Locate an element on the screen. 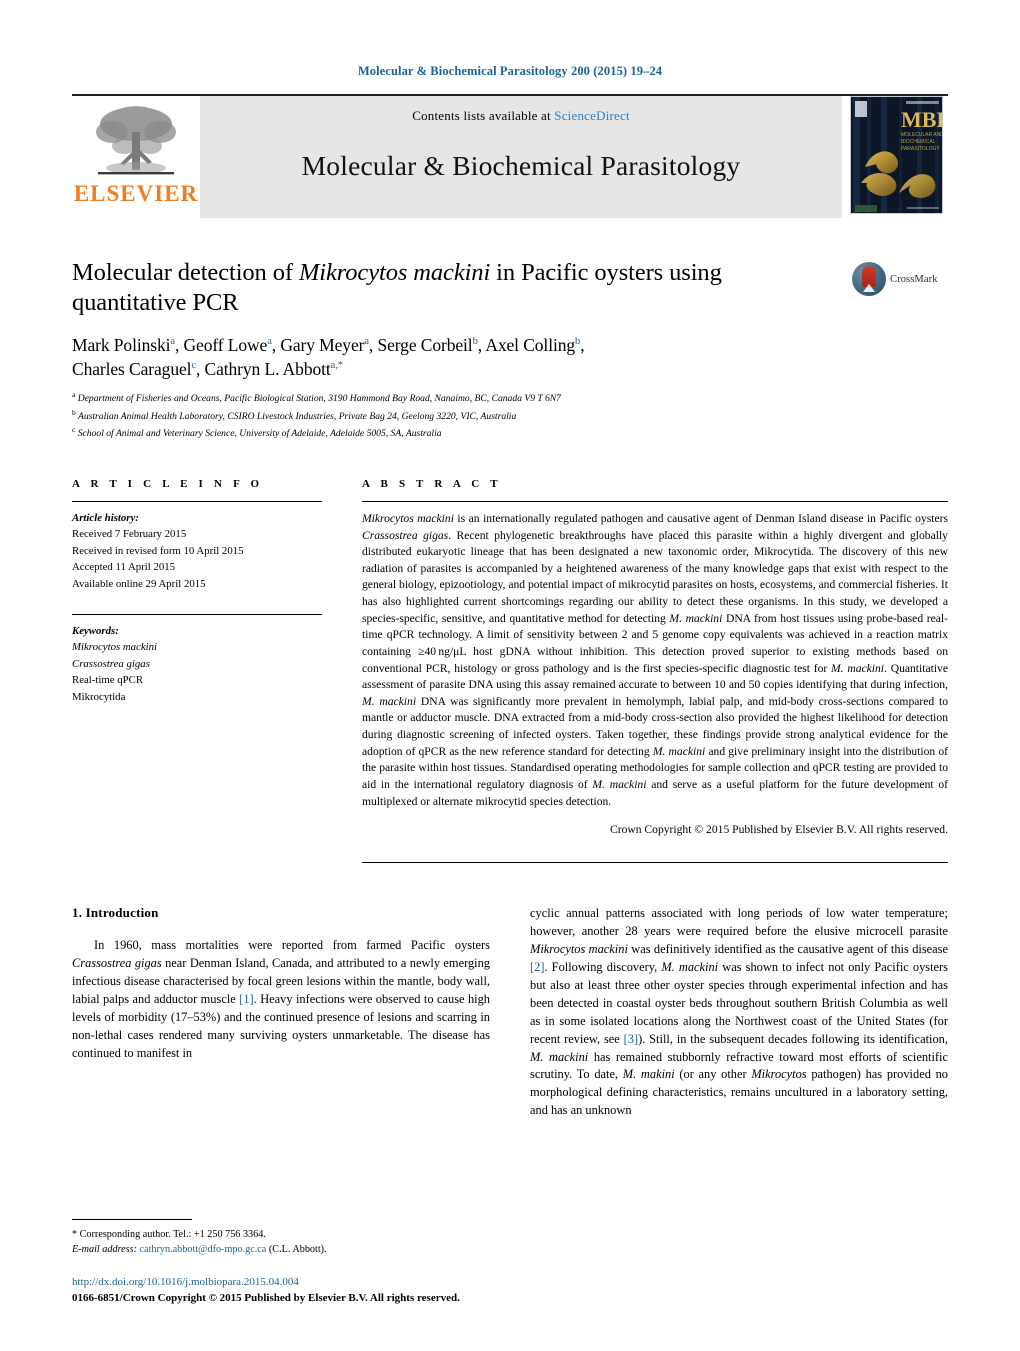 This screenshot has height=1351, width=1020. email-label: E-mail address: is located at coordinates (104, 1249).